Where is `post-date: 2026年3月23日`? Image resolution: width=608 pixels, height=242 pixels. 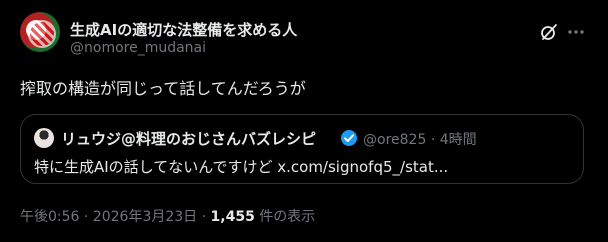 post-date: 2026年3月23日 is located at coordinates (145, 217).